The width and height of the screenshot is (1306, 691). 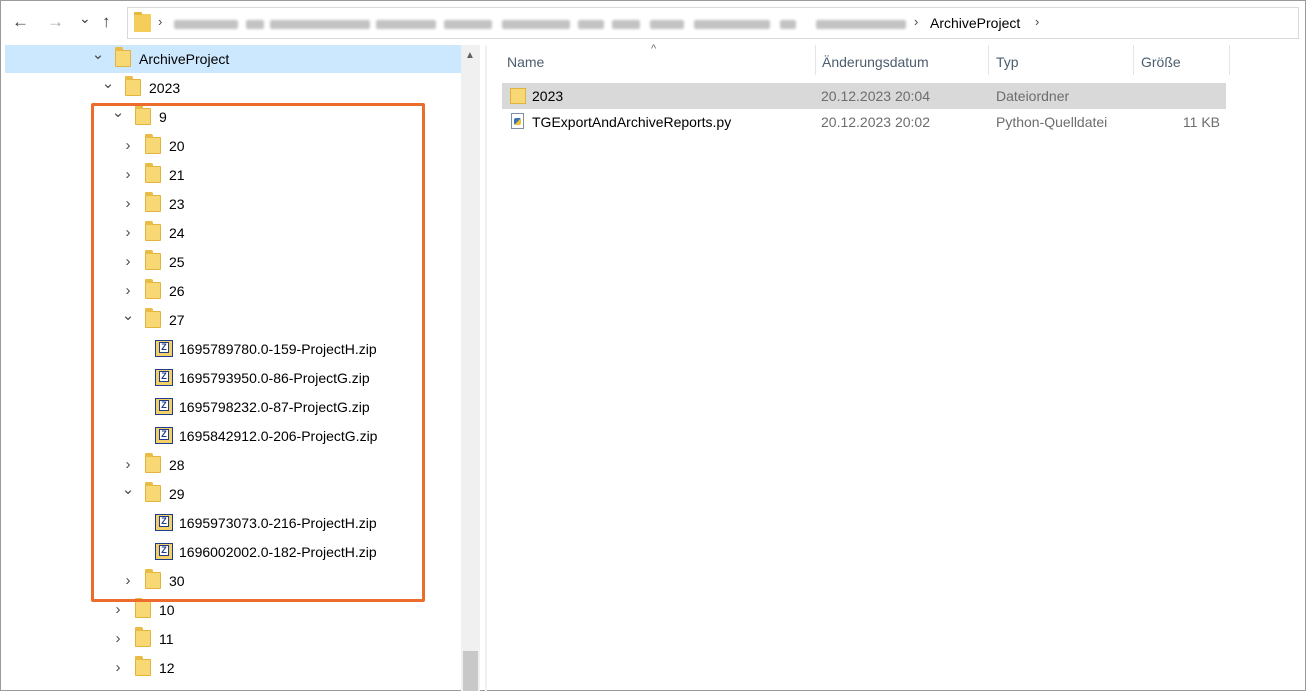 What do you see at coordinates (470, 368) in the screenshot?
I see `tree-scrollbar: ▲` at bounding box center [470, 368].